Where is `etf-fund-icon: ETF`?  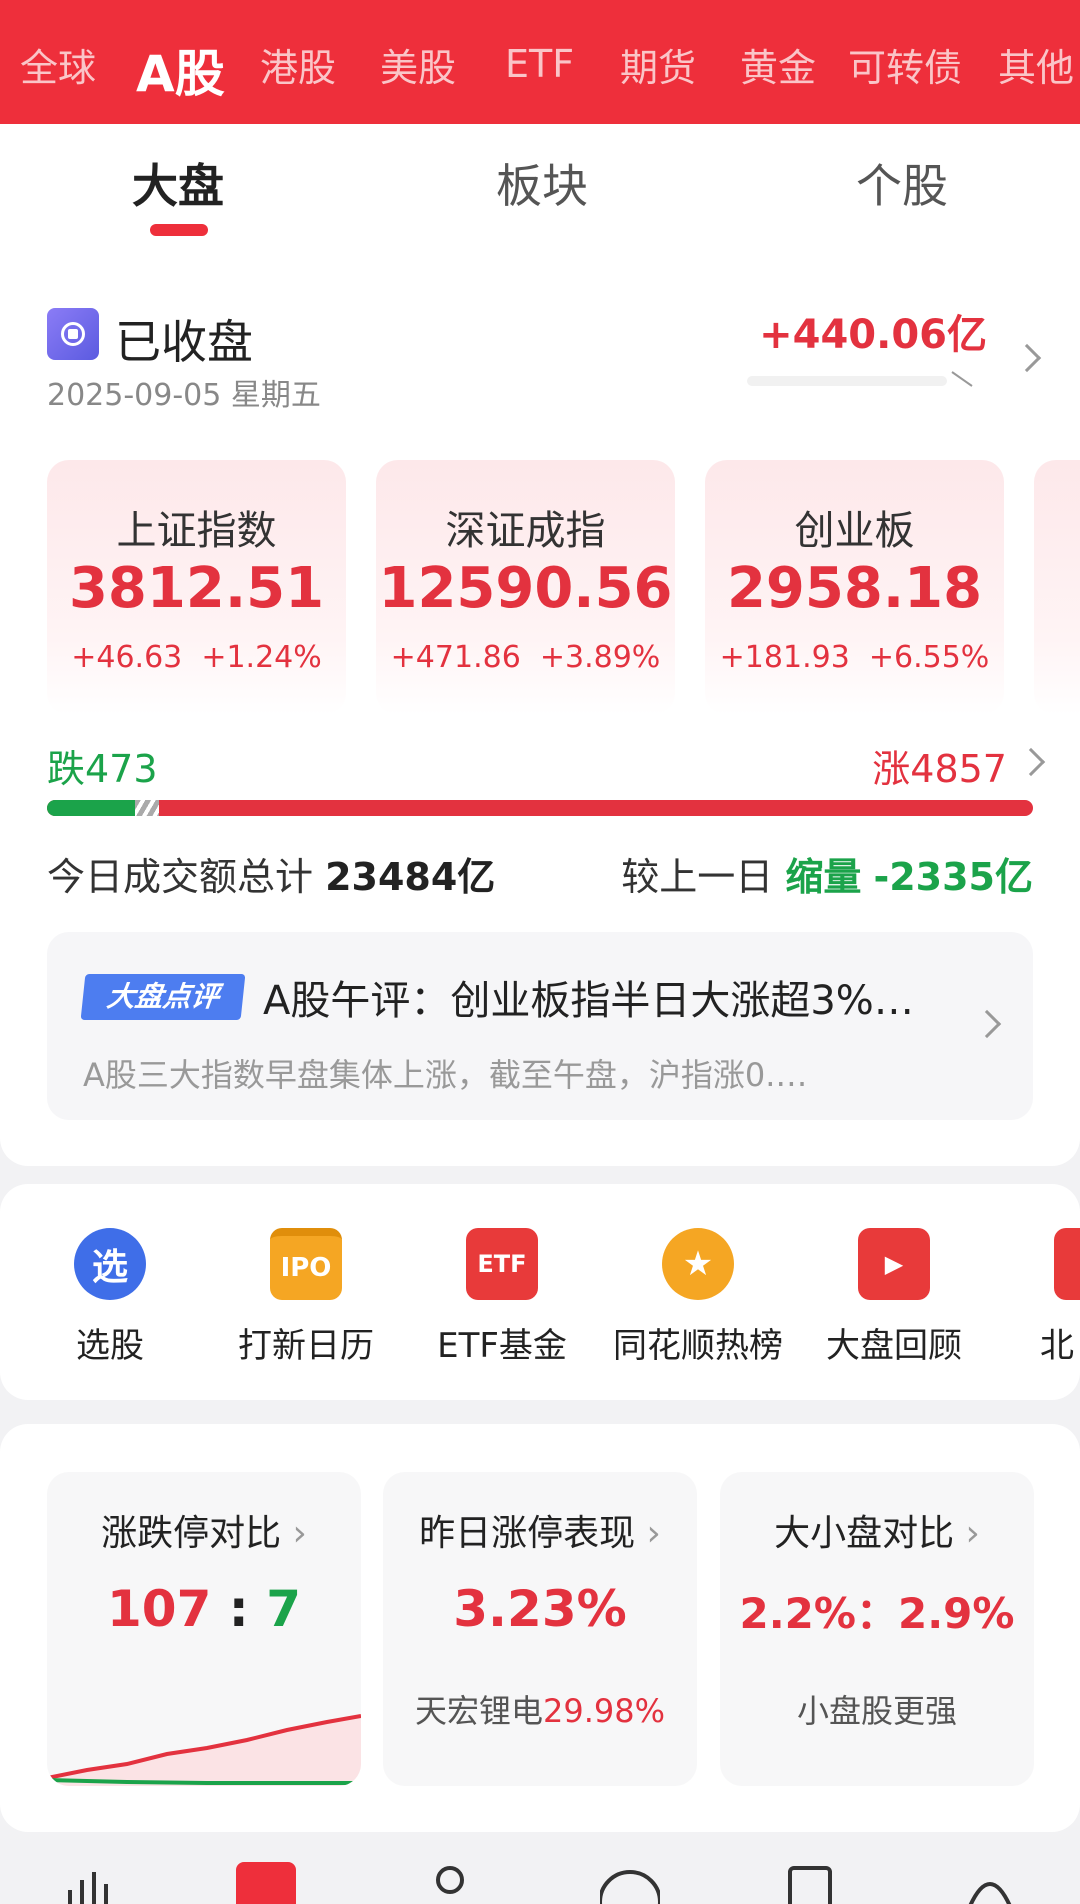
etf-fund-icon: ETF is located at coordinates (502, 1264).